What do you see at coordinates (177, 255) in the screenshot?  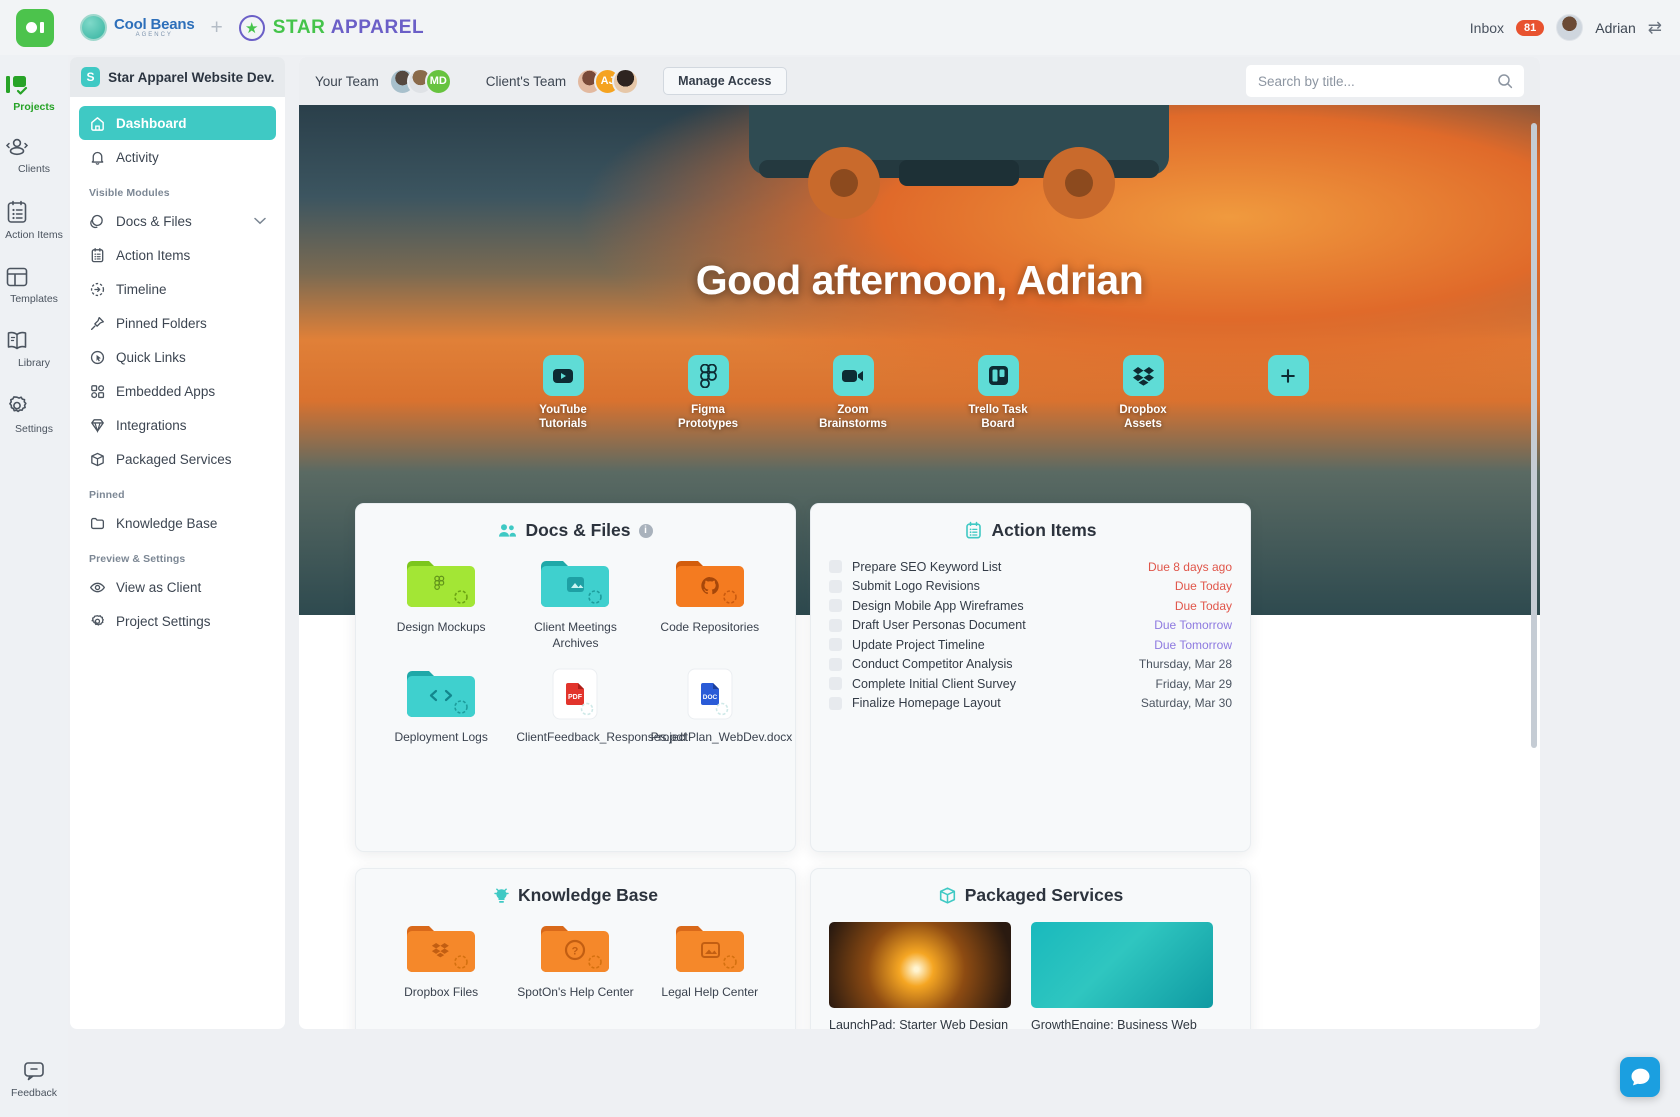 I see `sidebar-item-action-items: Action Items` at bounding box center [177, 255].